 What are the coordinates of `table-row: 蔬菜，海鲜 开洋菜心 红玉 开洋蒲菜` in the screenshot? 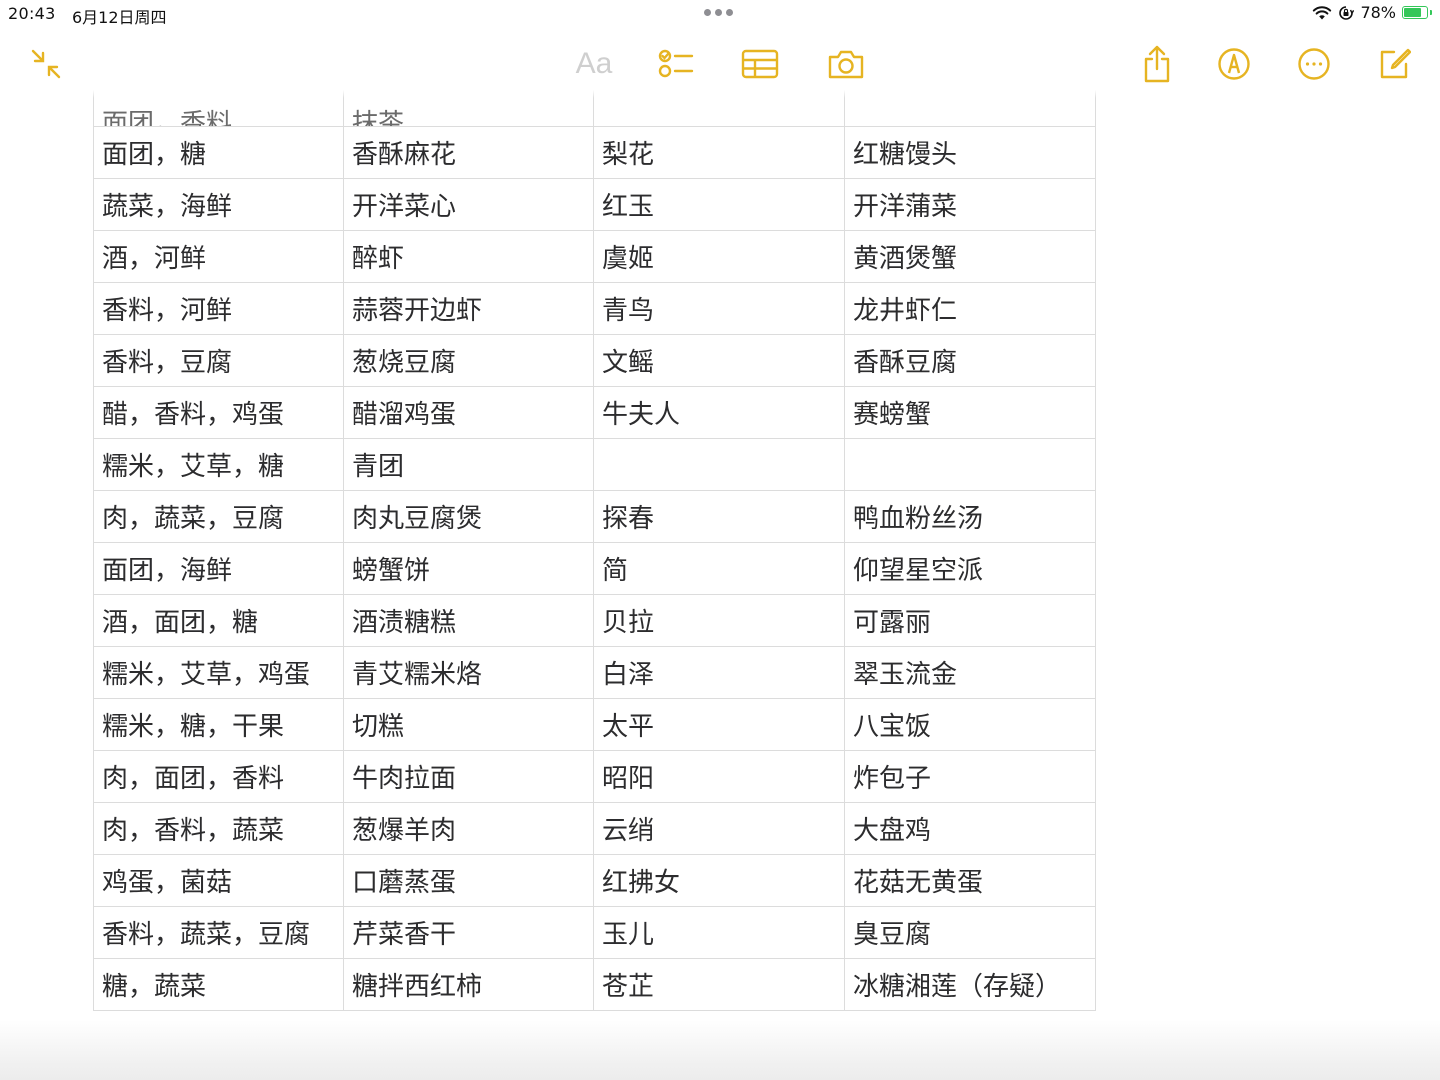 It's located at (594, 204).